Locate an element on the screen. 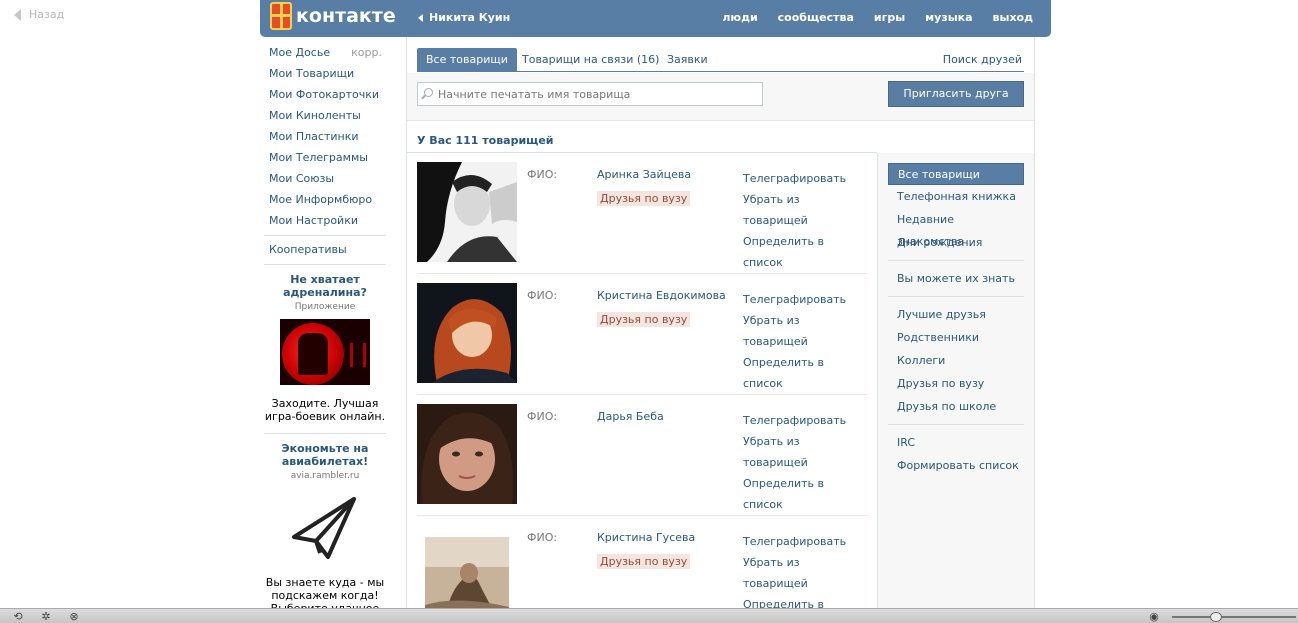  ad-title: Не хватает адреналина? is located at coordinates (325, 286).